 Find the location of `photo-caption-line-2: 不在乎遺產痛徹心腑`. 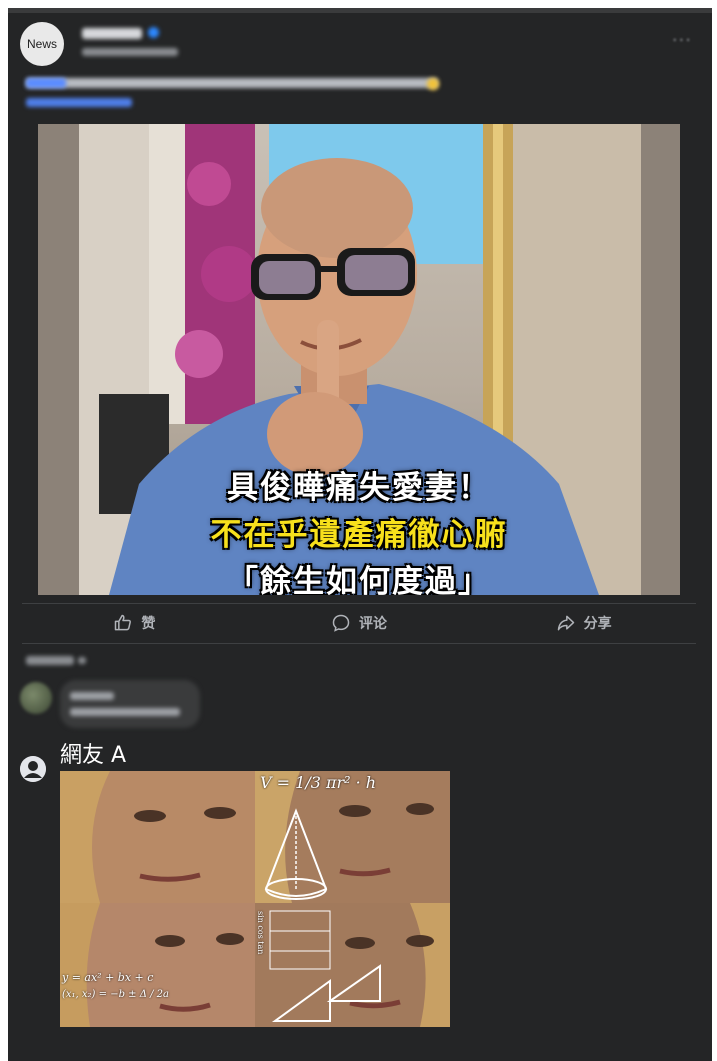

photo-caption-line-2: 不在乎遺產痛徹心腑 is located at coordinates (359, 535).